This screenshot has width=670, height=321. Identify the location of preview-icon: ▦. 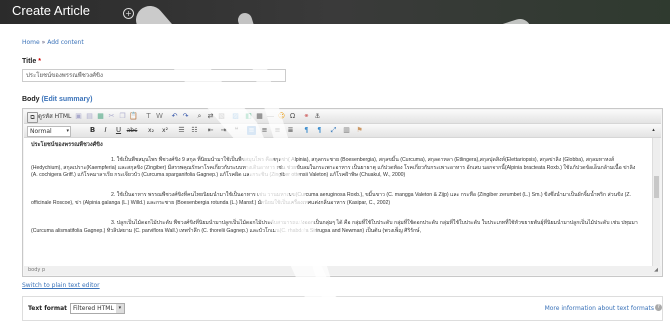
(100, 116).